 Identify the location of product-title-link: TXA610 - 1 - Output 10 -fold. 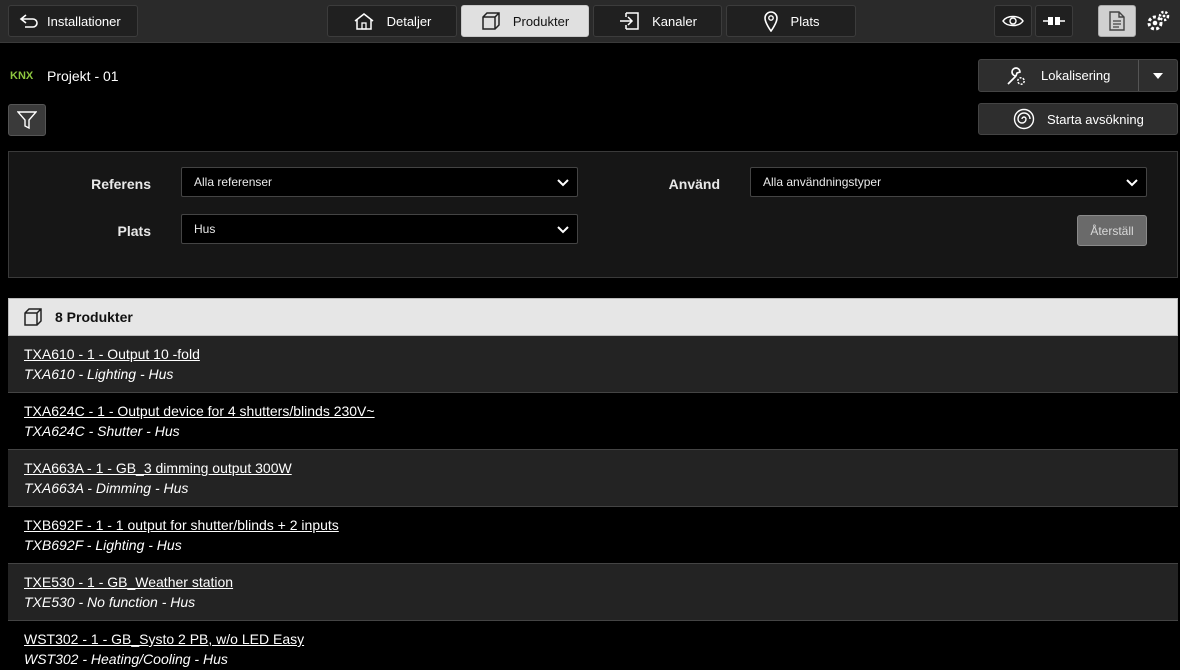
(601, 354).